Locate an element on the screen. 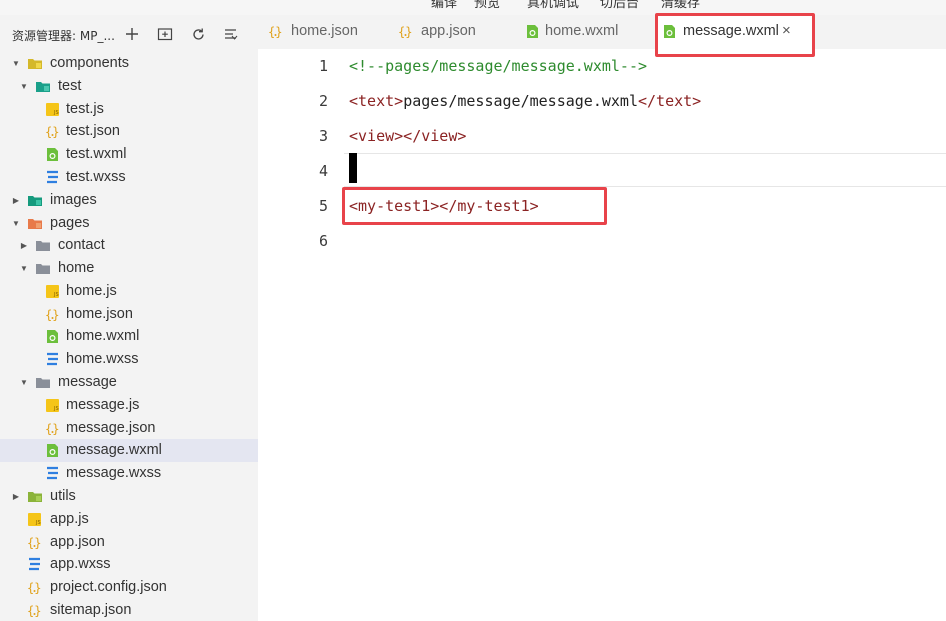 This screenshot has height=621, width=946. tree-item: JS test.js is located at coordinates (129, 109).